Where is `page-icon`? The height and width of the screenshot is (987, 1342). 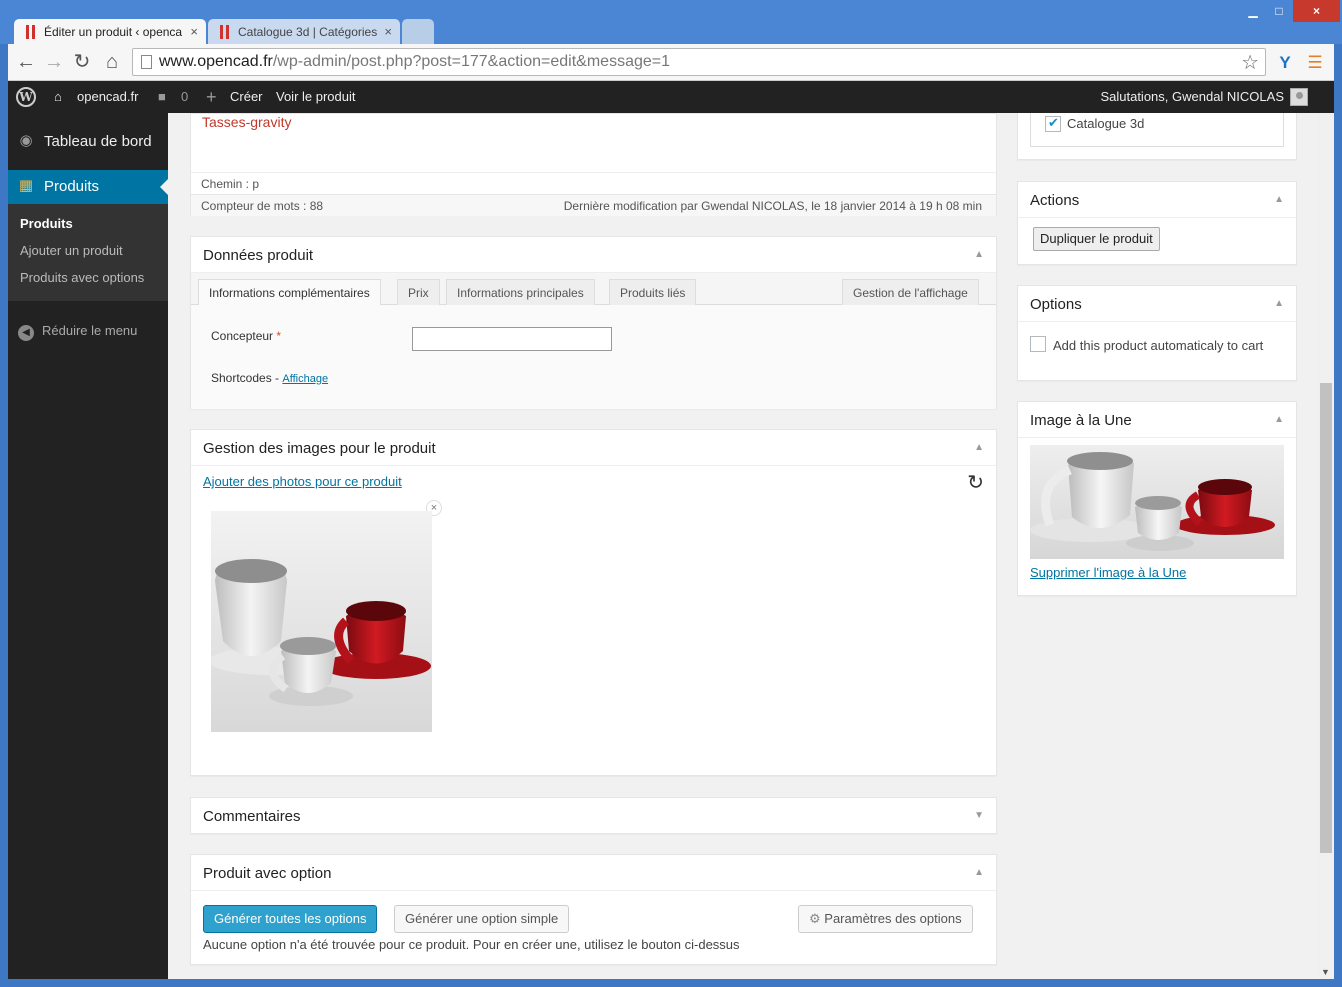
page-icon is located at coordinates (146, 62).